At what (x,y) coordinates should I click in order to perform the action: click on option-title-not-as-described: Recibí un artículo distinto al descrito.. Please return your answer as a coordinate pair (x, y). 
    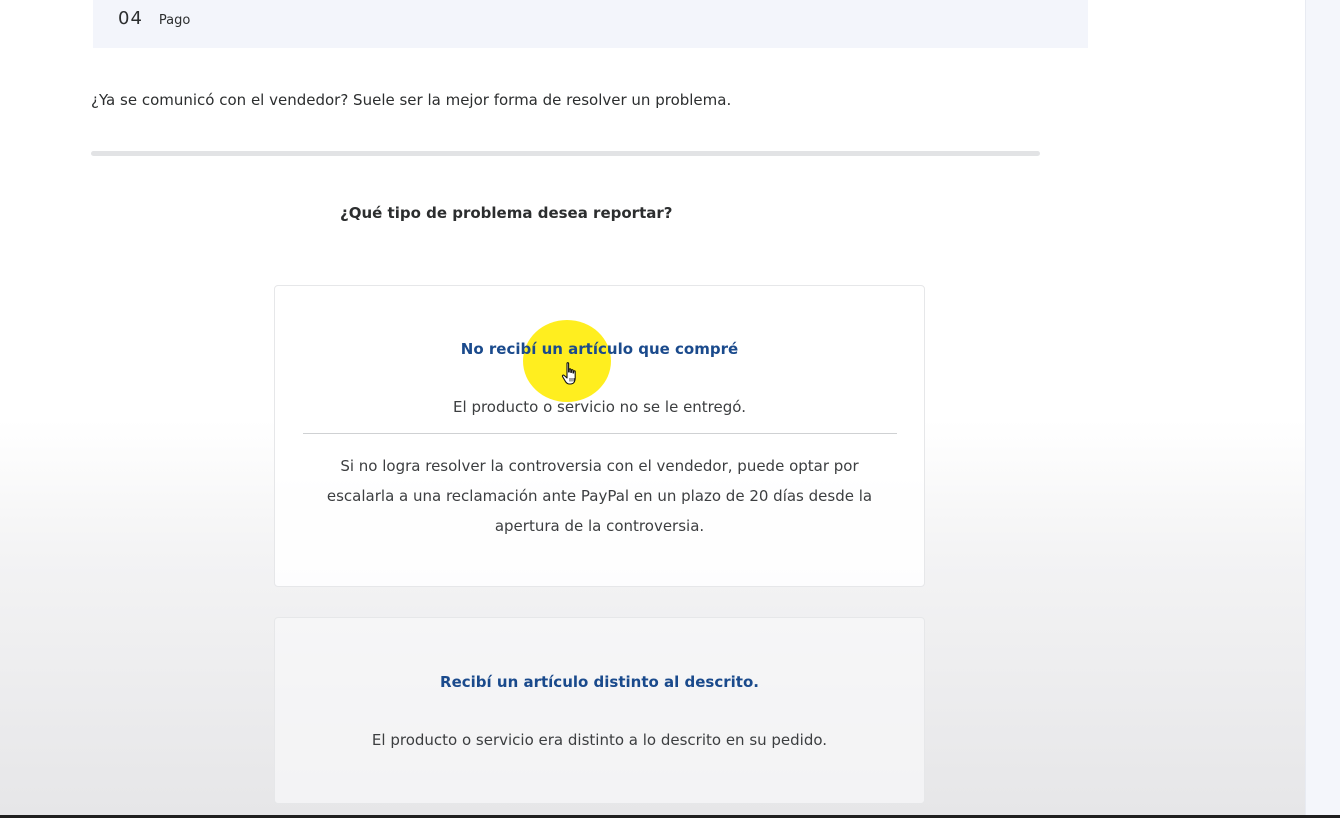
    Looking at the image, I should click on (599, 682).